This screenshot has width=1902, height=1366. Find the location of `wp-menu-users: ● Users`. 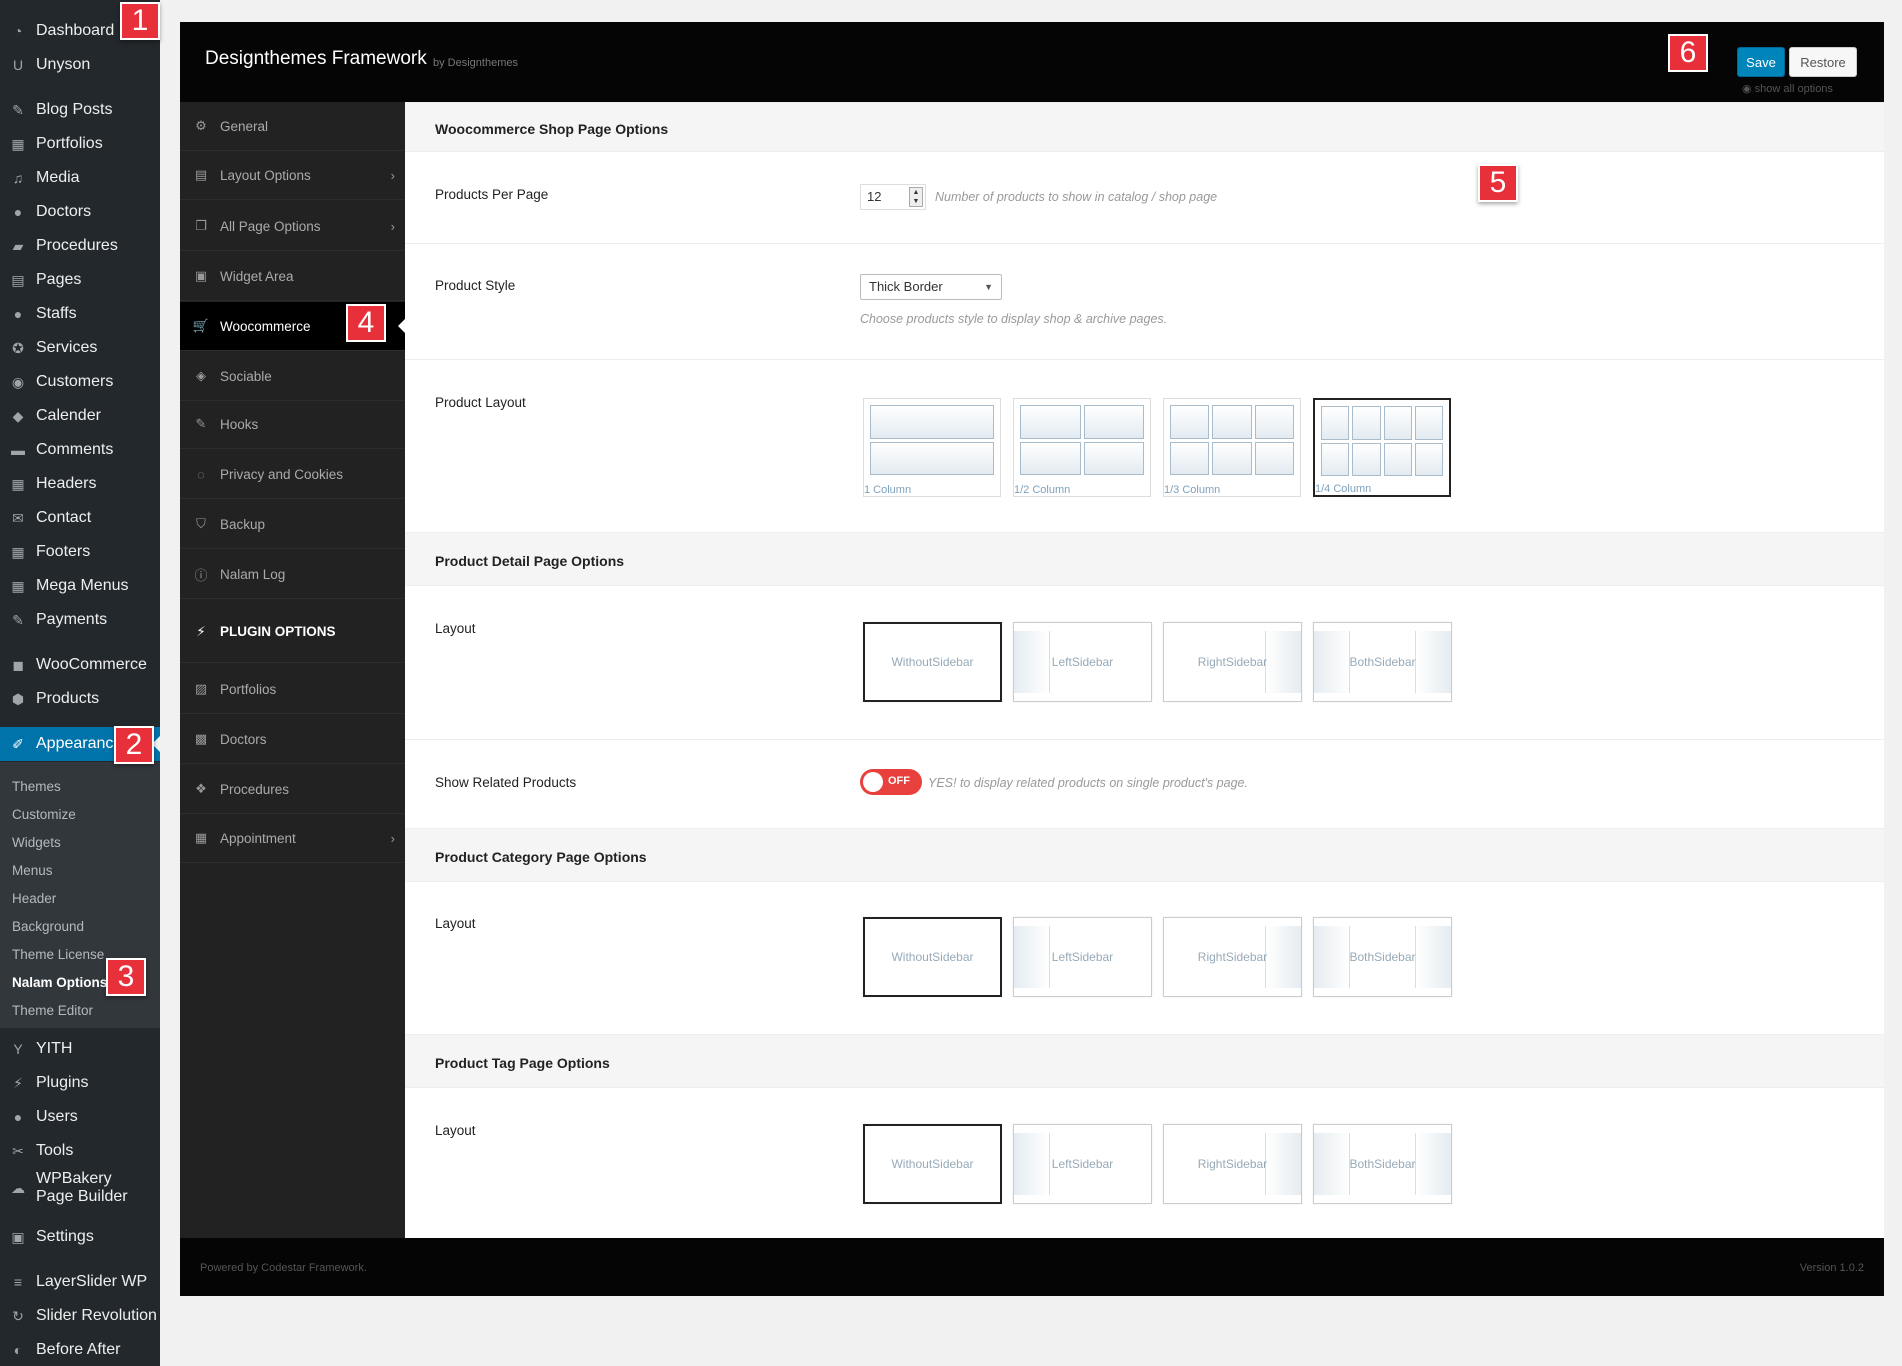

wp-menu-users: ● Users is located at coordinates (80, 1117).